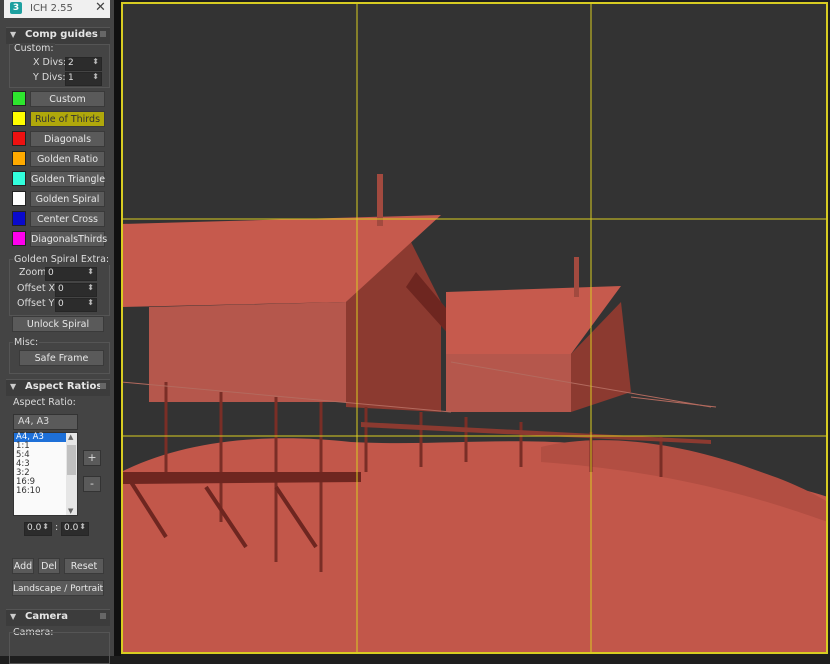  I want to click on deck-rail, so click(536, 433).